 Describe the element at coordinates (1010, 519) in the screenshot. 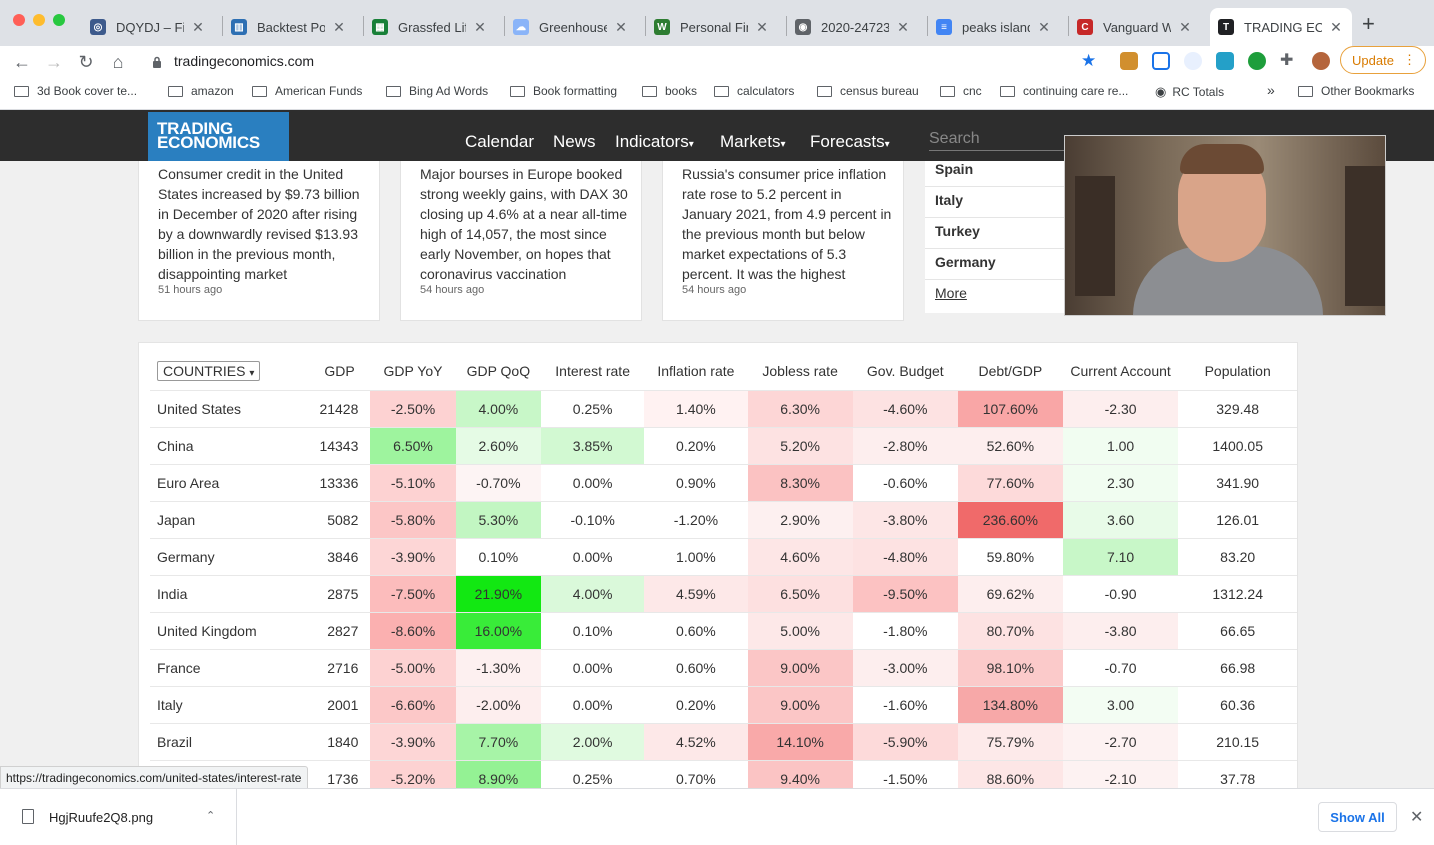

I see `table-cell: 236.60%` at that location.